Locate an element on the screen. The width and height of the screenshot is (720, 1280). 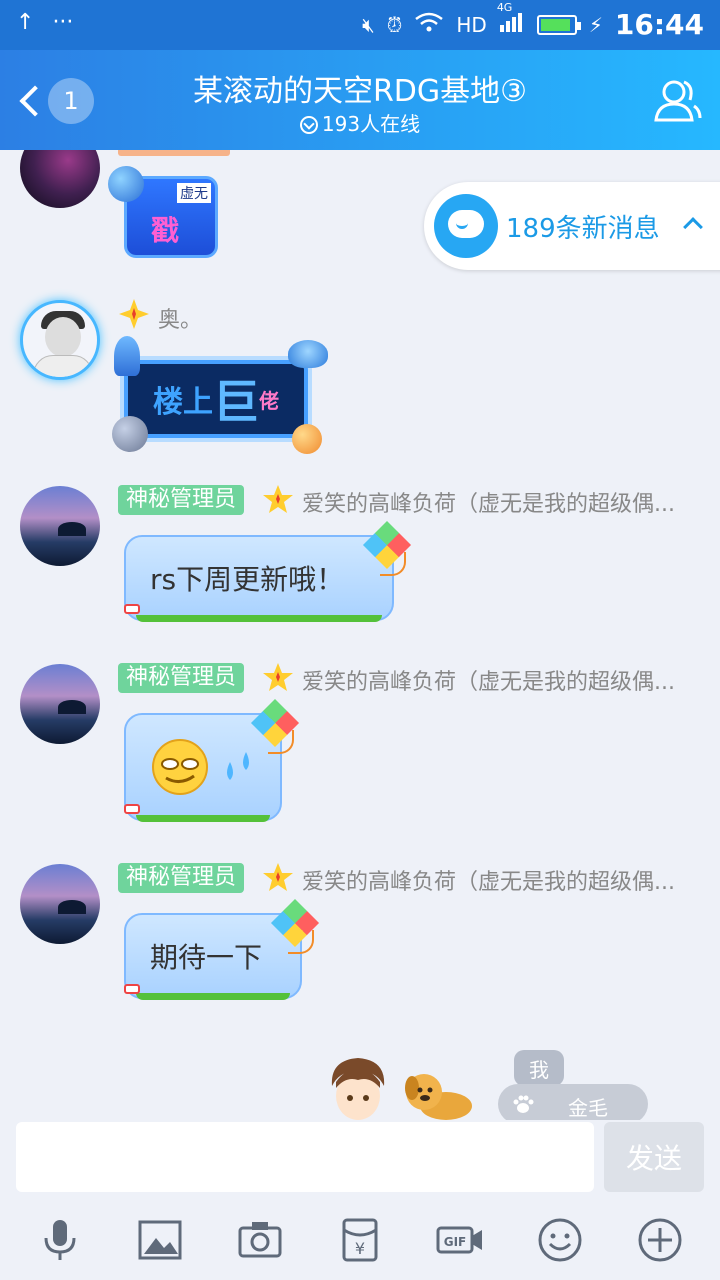
chevron-up-icon is located at coordinates (693, 227).